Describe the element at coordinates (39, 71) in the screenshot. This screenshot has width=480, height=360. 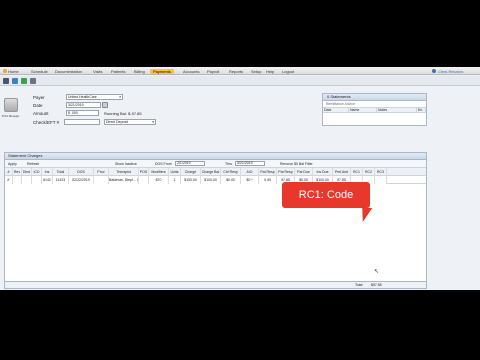
I see `nav-schedule: Schedule` at that location.